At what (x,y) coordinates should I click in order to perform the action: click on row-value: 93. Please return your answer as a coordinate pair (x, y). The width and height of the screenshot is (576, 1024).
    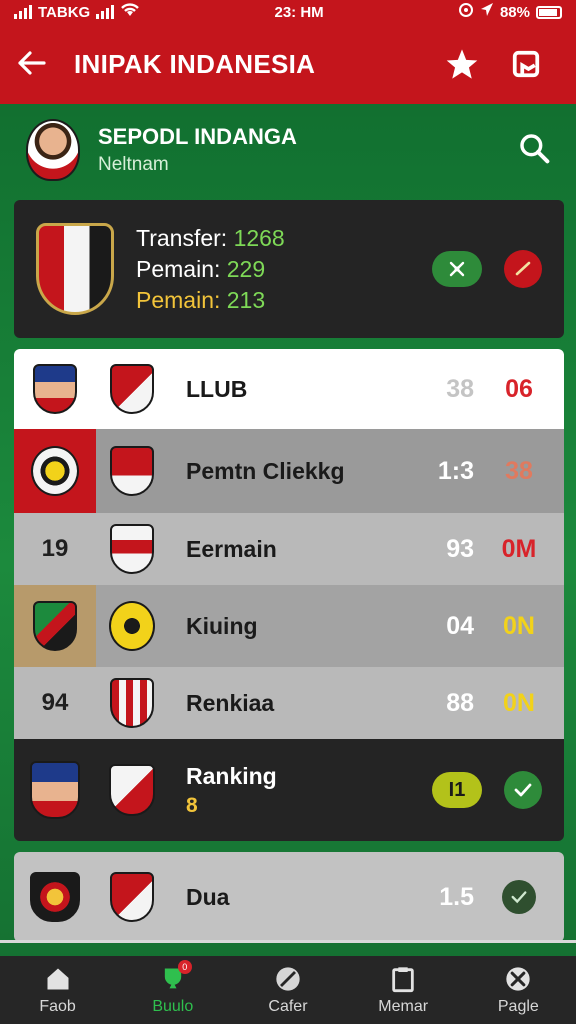
    Looking at the image, I should click on (460, 548).